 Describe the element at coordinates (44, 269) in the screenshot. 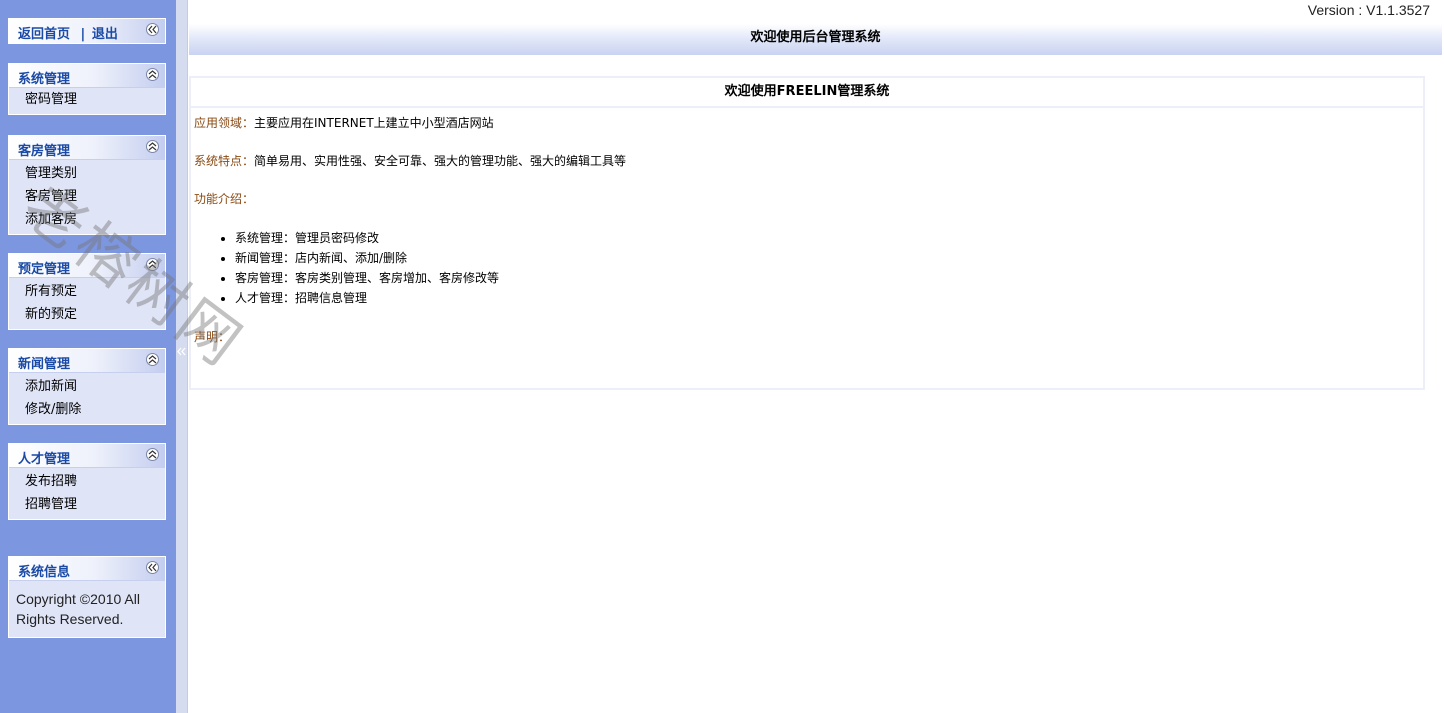

I see `panel-bookings-title: 预定管理` at that location.